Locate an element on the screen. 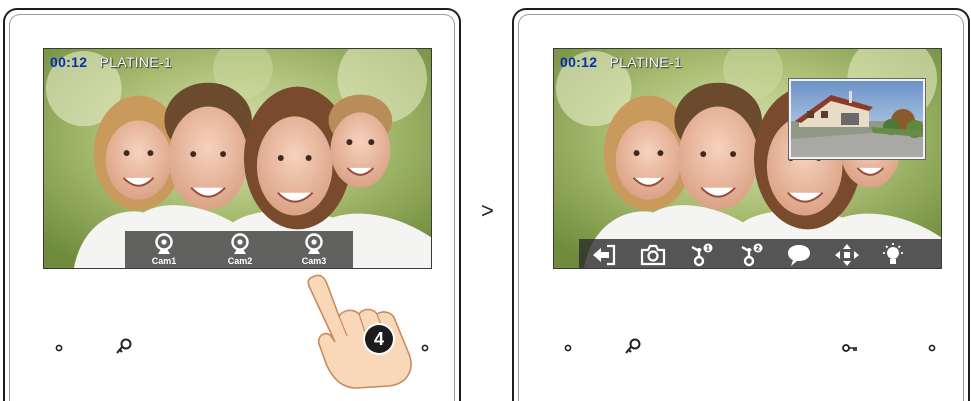 The image size is (971, 401). cam1-label: Cam1 is located at coordinates (164, 261).